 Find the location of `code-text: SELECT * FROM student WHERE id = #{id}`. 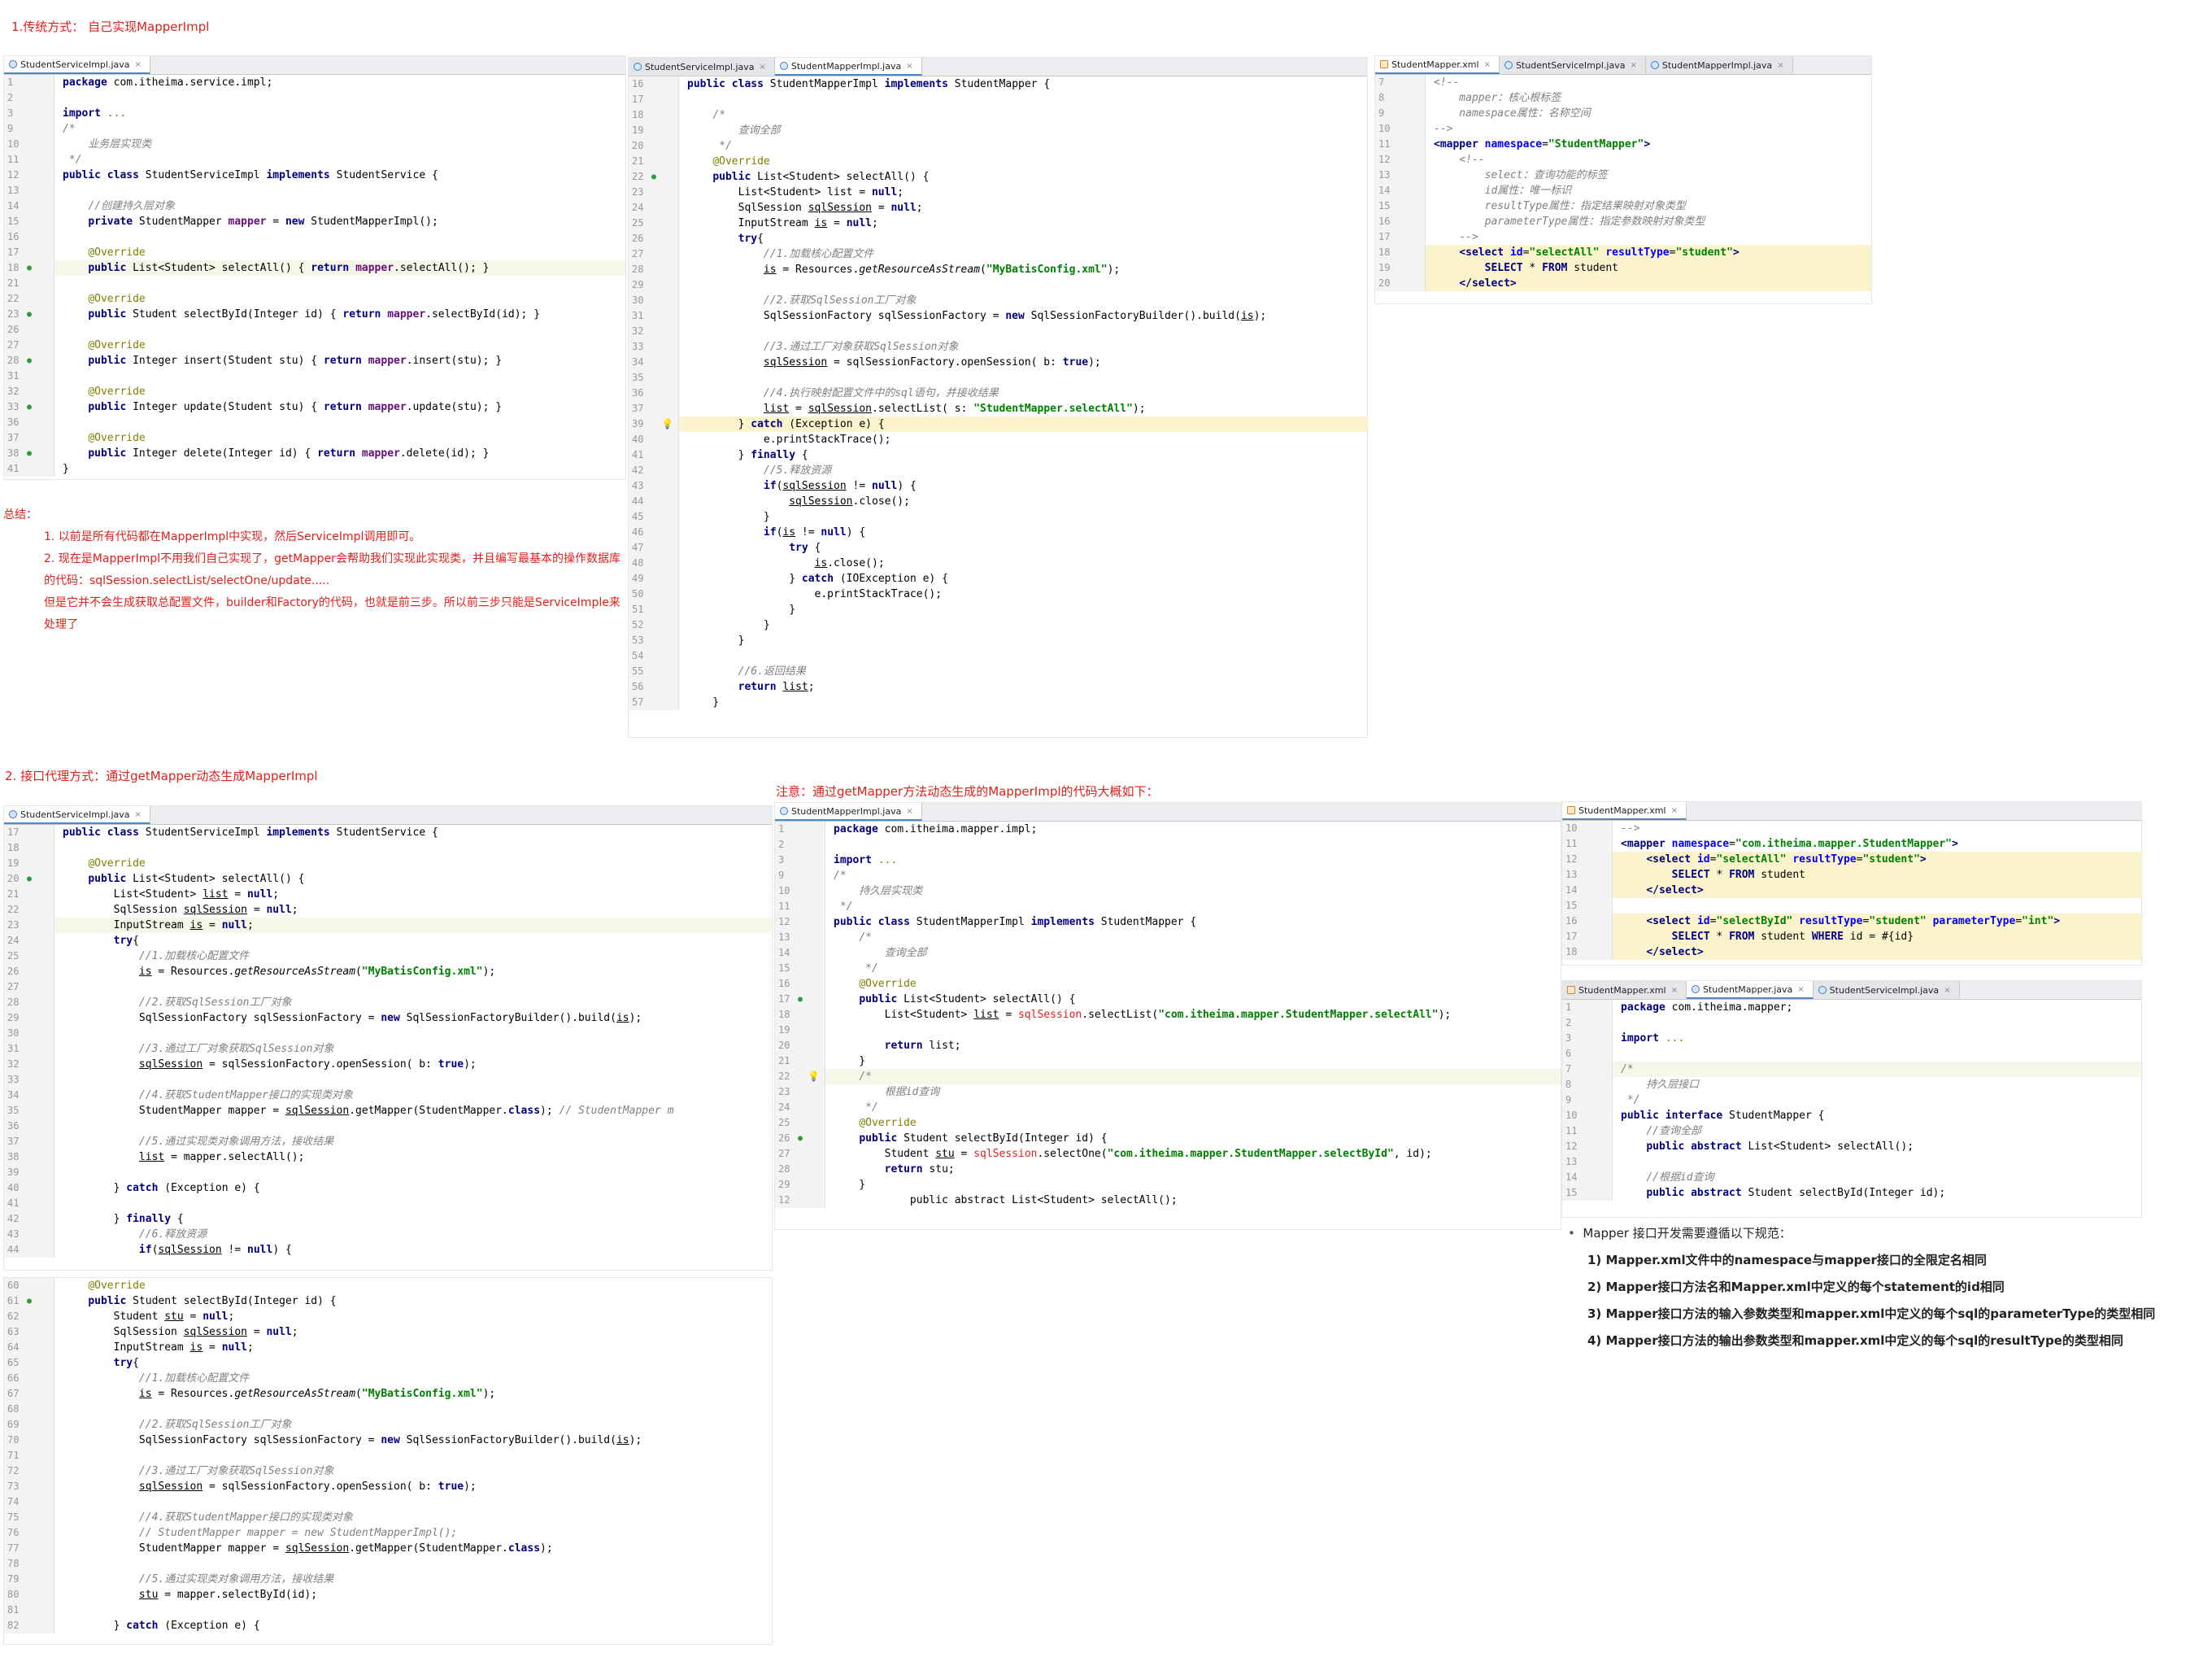

code-text: SELECT * FROM student WHERE id = #{id} is located at coordinates (1792, 937).